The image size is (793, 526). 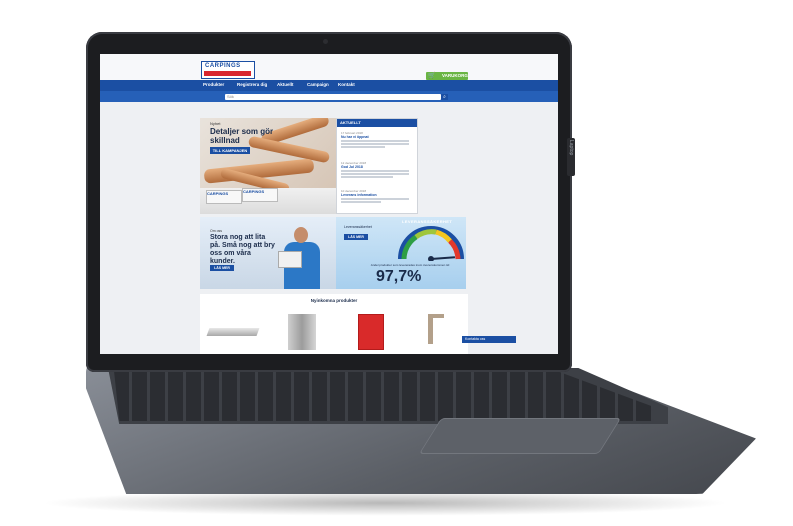 I want to click on nav-item-produkter: Produkter, so click(x=213, y=84).